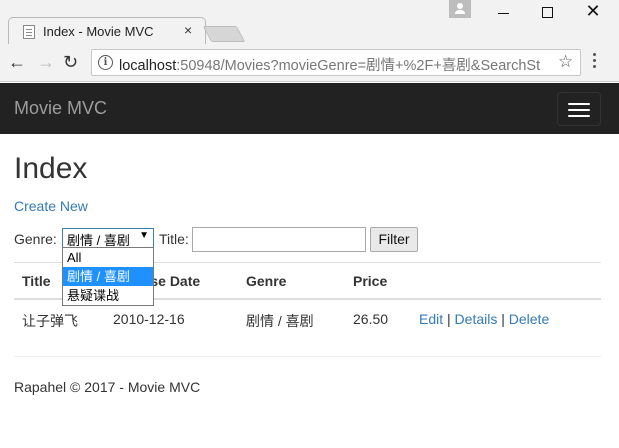 This screenshot has width=619, height=448. I want to click on bookmark-star-icon: ☆, so click(565, 62).